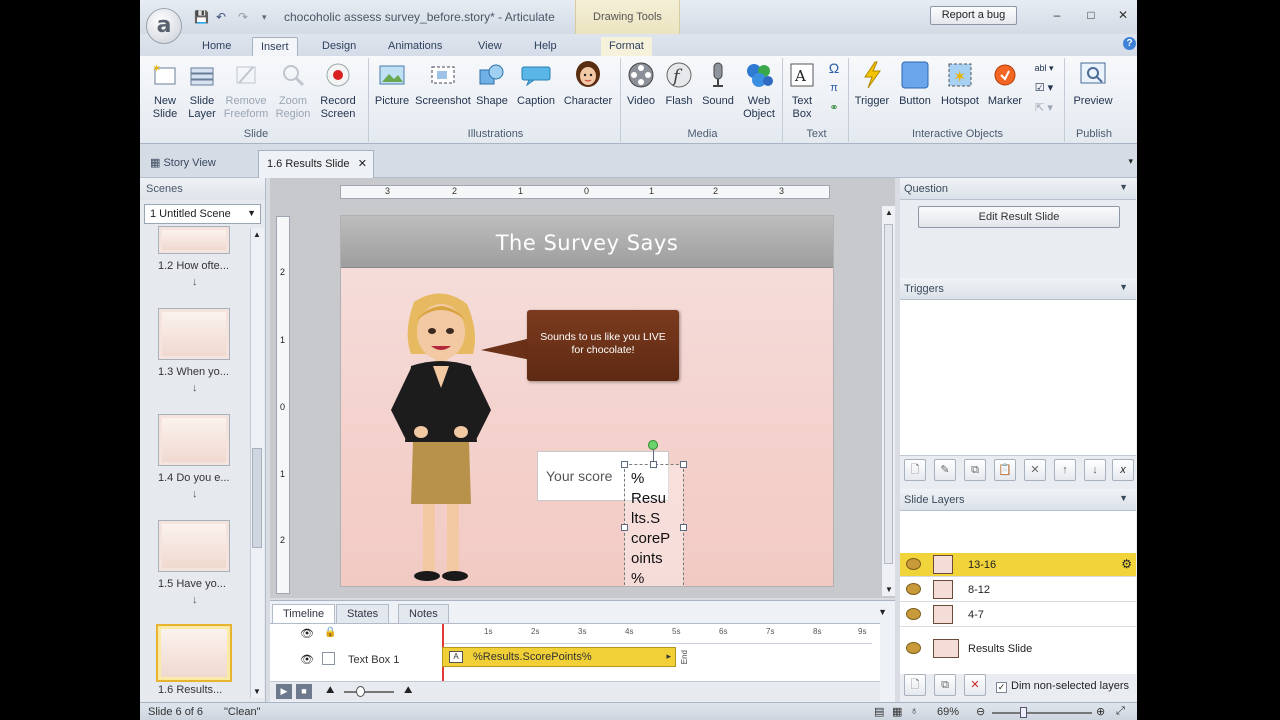 The height and width of the screenshot is (720, 1280). What do you see at coordinates (164, 26) in the screenshot?
I see `app-logo-button: a` at bounding box center [164, 26].